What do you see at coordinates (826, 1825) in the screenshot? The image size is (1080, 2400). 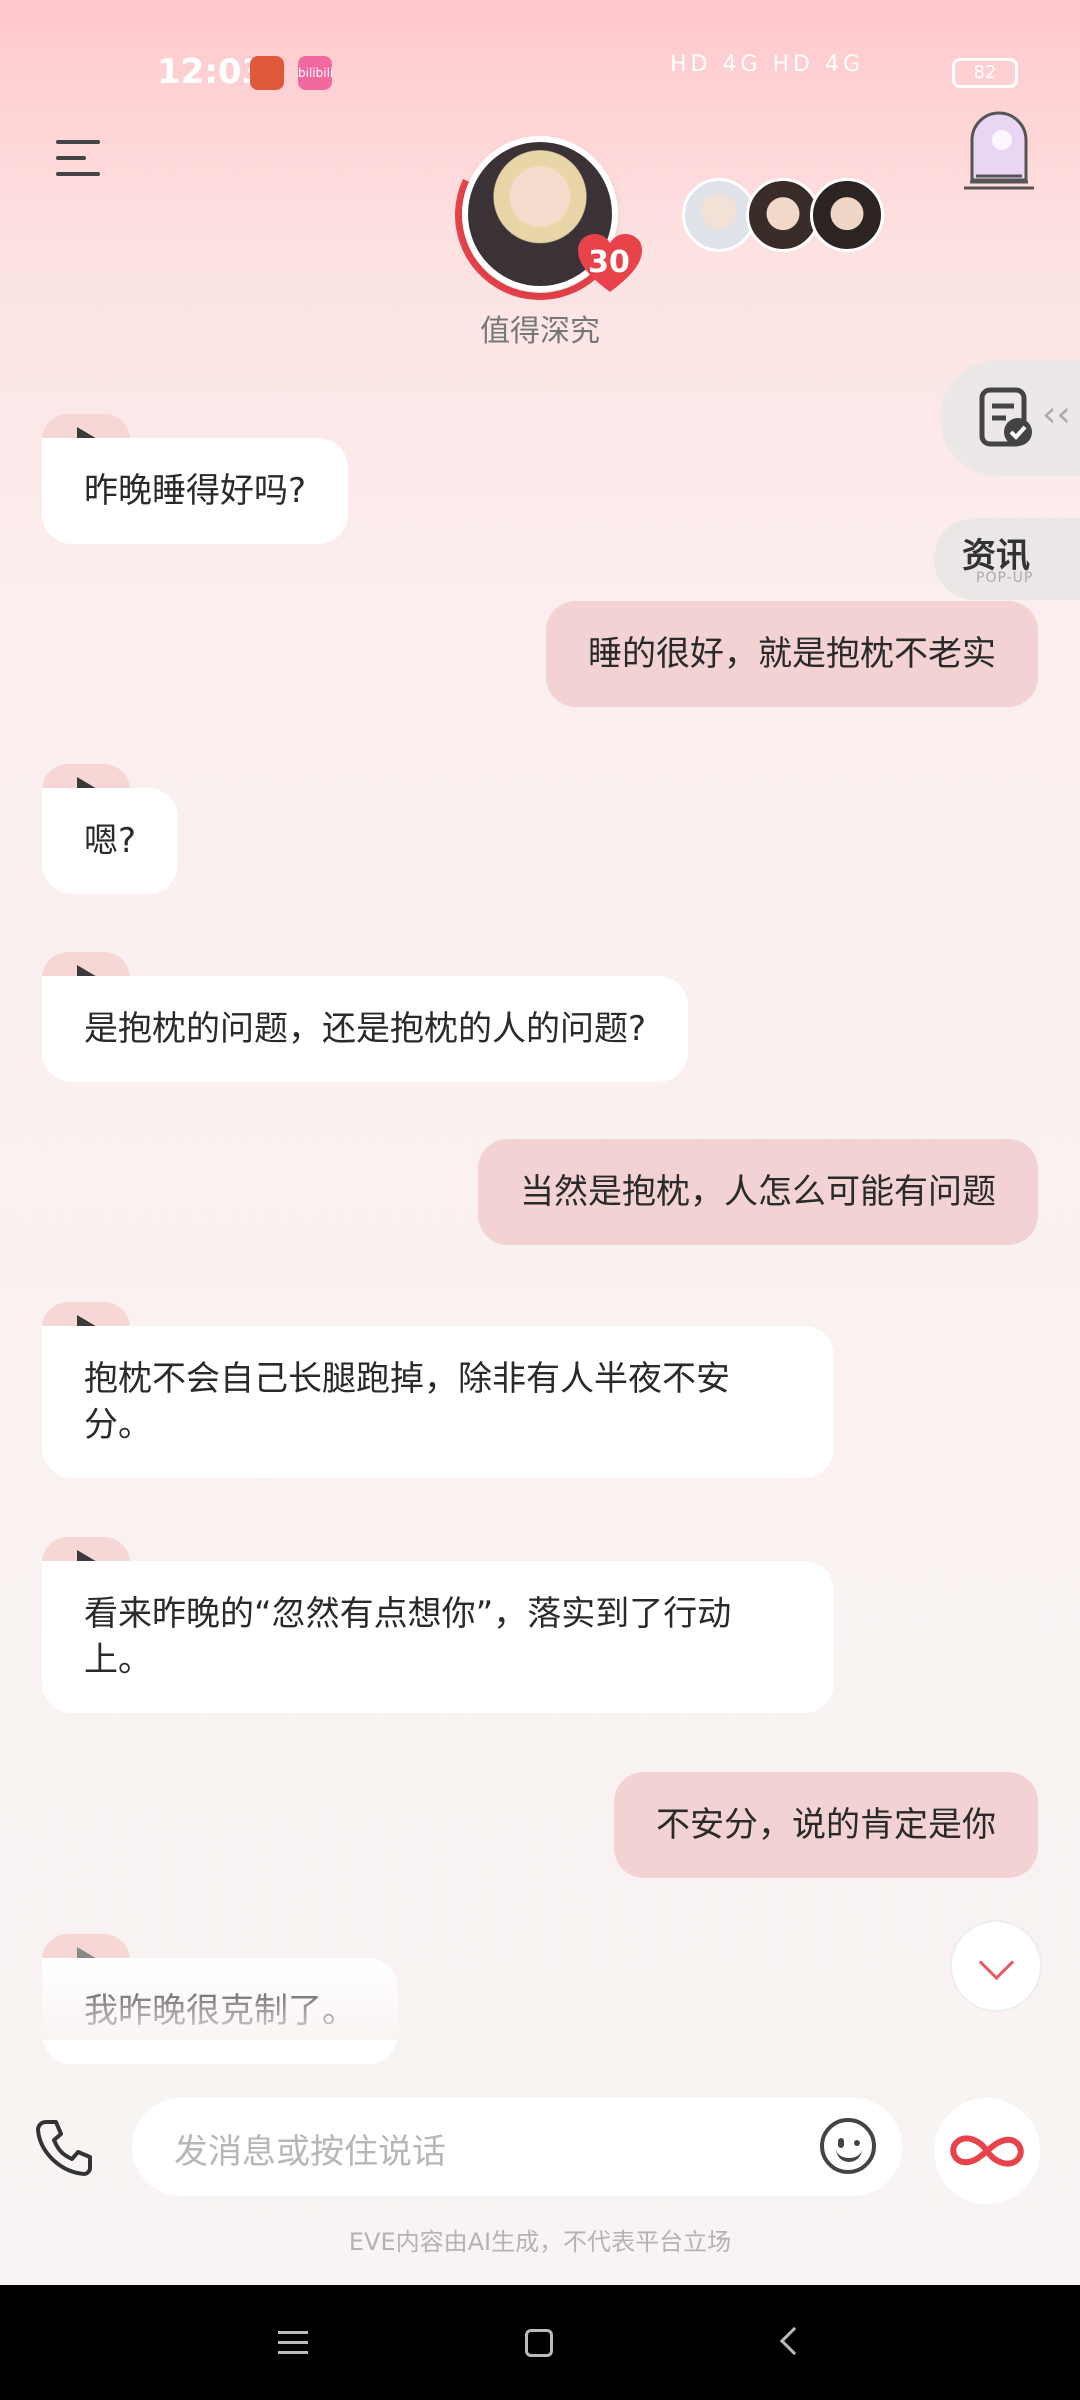 I see `user-message: 不安分，说的肯定是你` at bounding box center [826, 1825].